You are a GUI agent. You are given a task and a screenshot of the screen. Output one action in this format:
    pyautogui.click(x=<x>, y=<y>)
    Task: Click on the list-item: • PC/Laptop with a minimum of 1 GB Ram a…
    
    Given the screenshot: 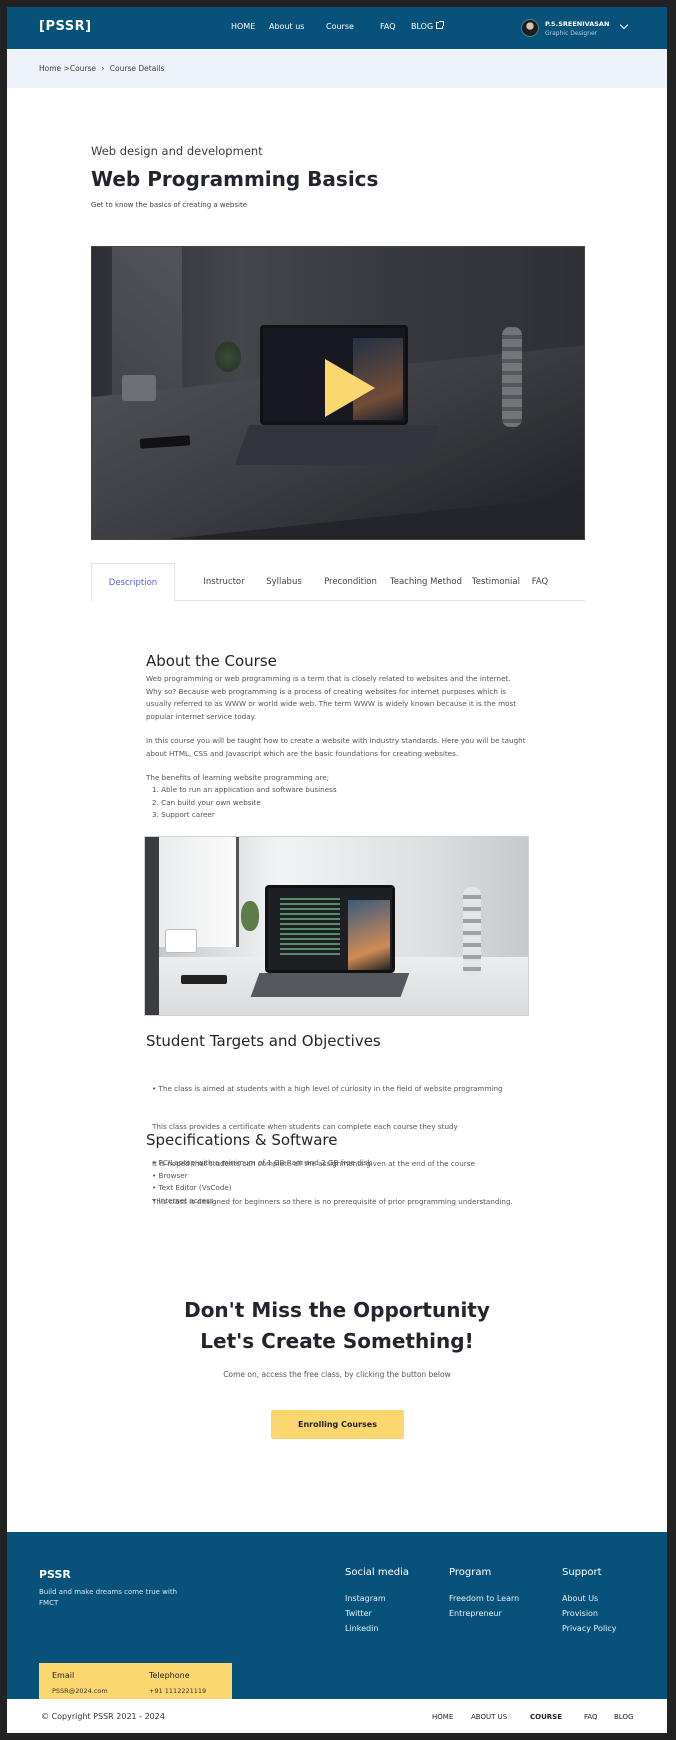 What is the action you would take?
    pyautogui.click(x=262, y=1162)
    